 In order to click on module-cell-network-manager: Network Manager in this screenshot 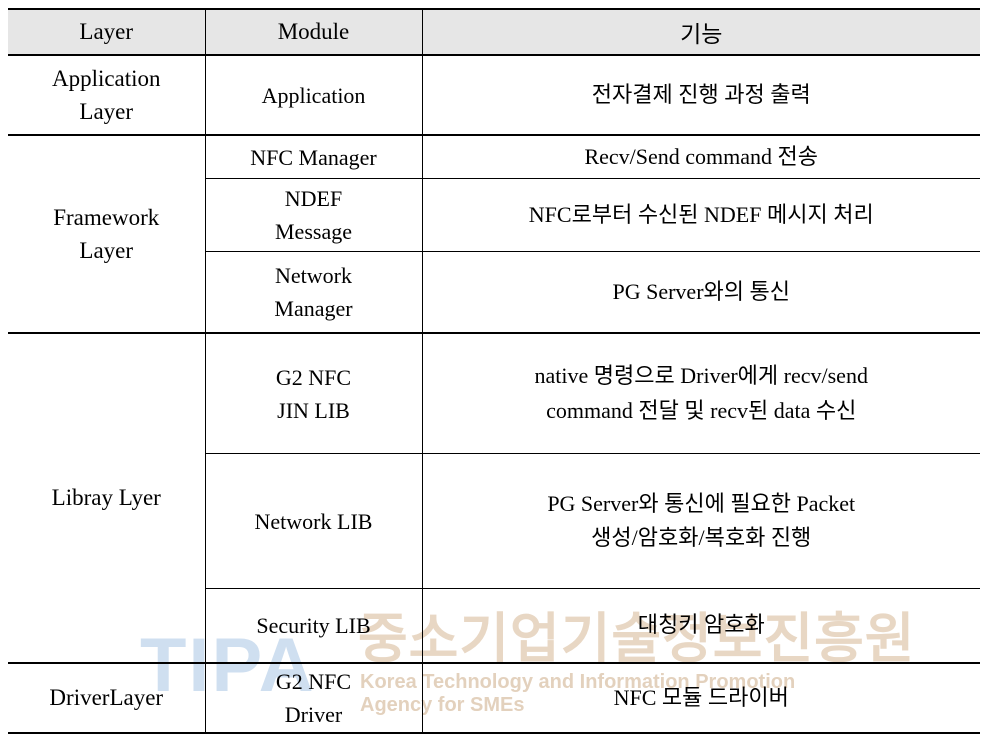, I will do `click(314, 292)`.